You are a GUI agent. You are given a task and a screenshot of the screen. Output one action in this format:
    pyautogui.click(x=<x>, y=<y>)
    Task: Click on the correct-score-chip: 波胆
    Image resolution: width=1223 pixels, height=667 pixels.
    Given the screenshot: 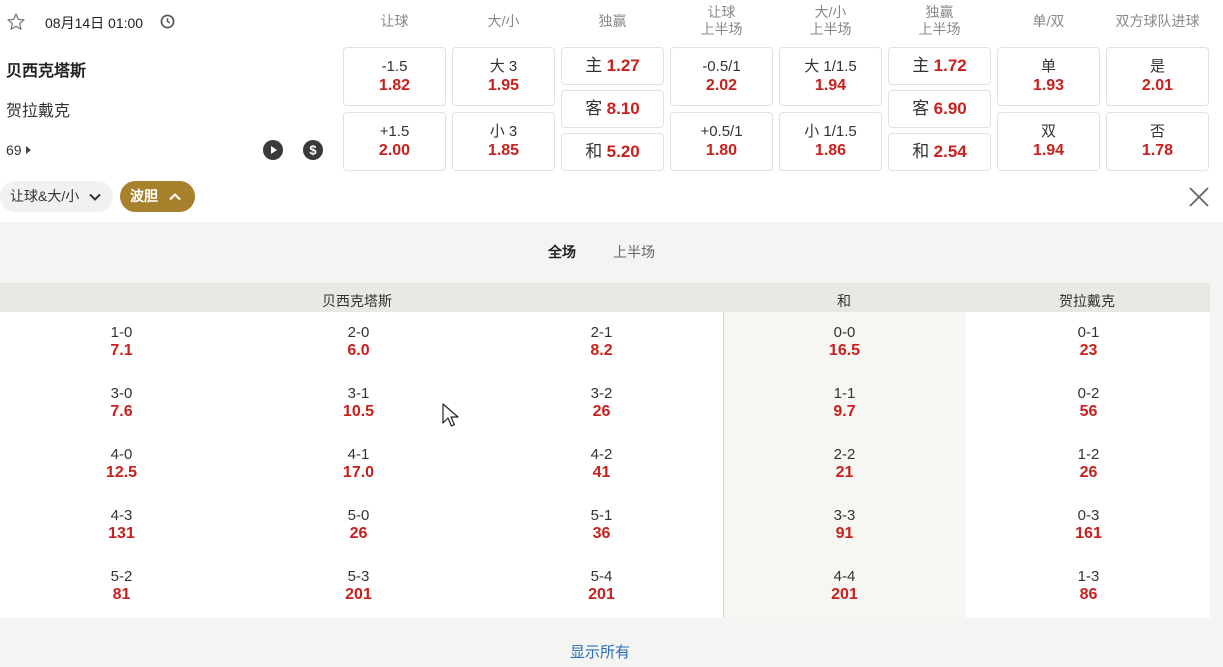 What is the action you would take?
    pyautogui.click(x=157, y=196)
    